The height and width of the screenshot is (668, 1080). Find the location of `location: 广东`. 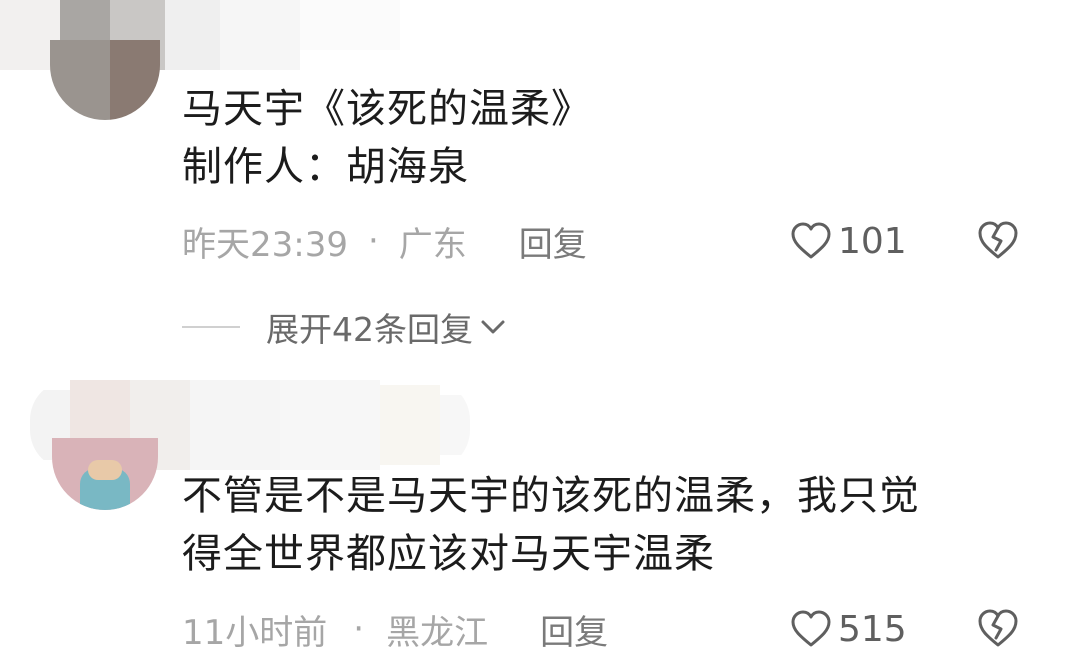

location: 广东 is located at coordinates (432, 244).